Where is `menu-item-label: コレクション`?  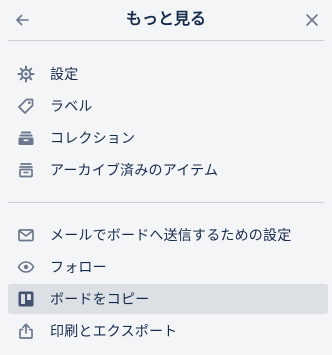 menu-item-label: コレクション is located at coordinates (93, 139).